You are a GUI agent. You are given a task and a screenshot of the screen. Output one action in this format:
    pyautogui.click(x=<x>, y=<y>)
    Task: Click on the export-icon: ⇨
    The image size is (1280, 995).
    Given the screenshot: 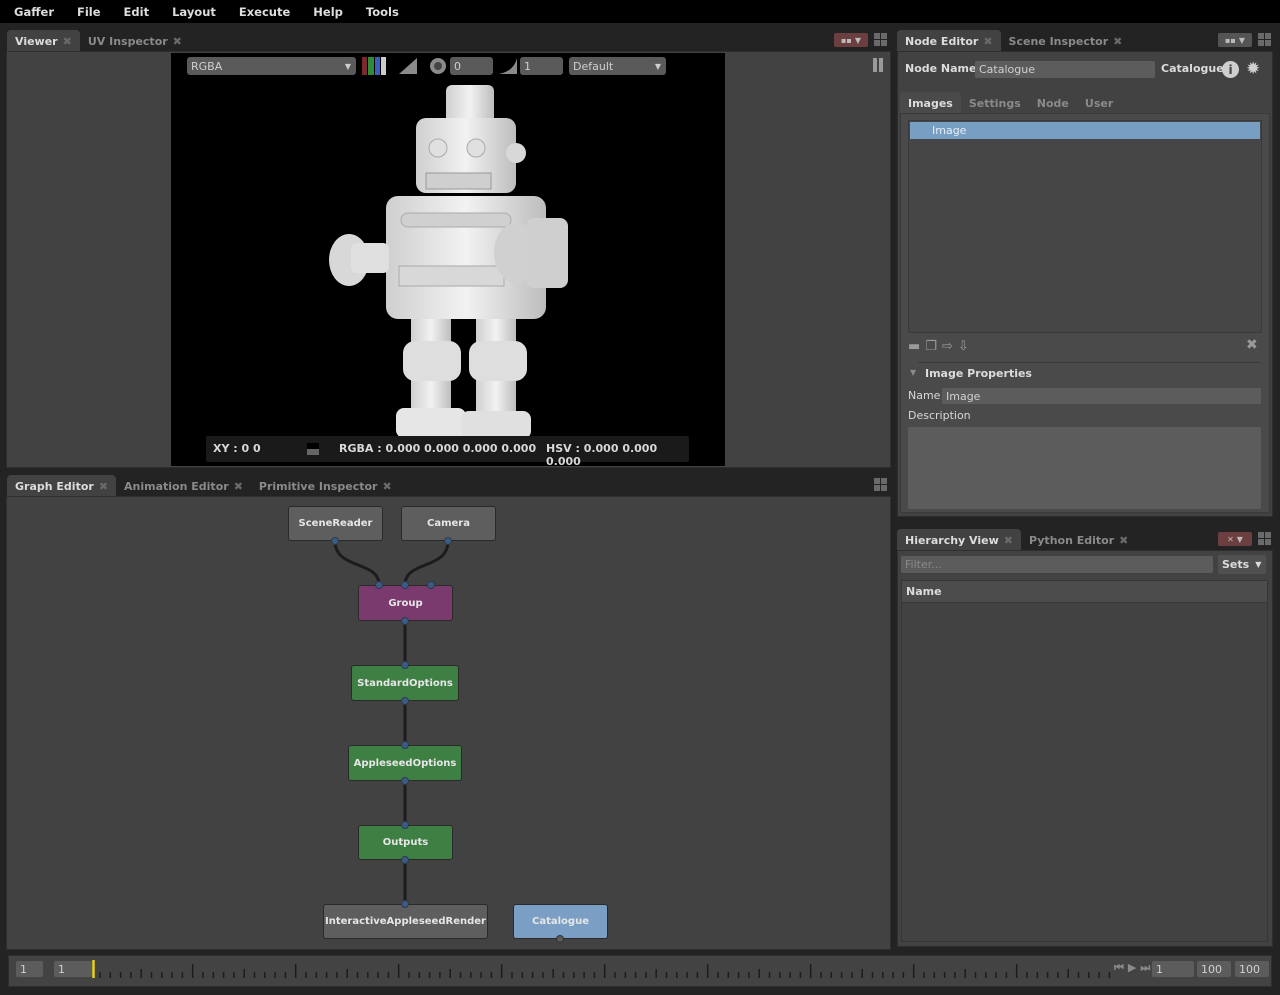 What is the action you would take?
    pyautogui.click(x=947, y=346)
    